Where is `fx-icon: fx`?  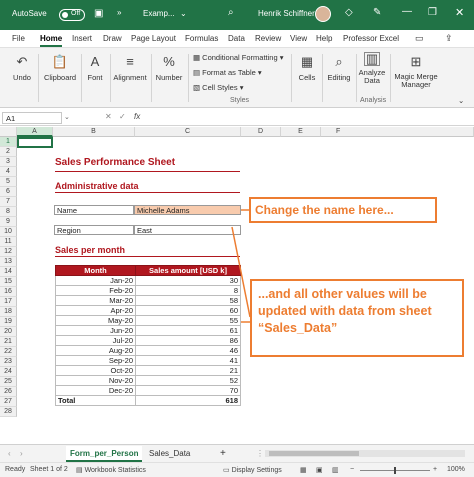
fx-icon: fx is located at coordinates (137, 116).